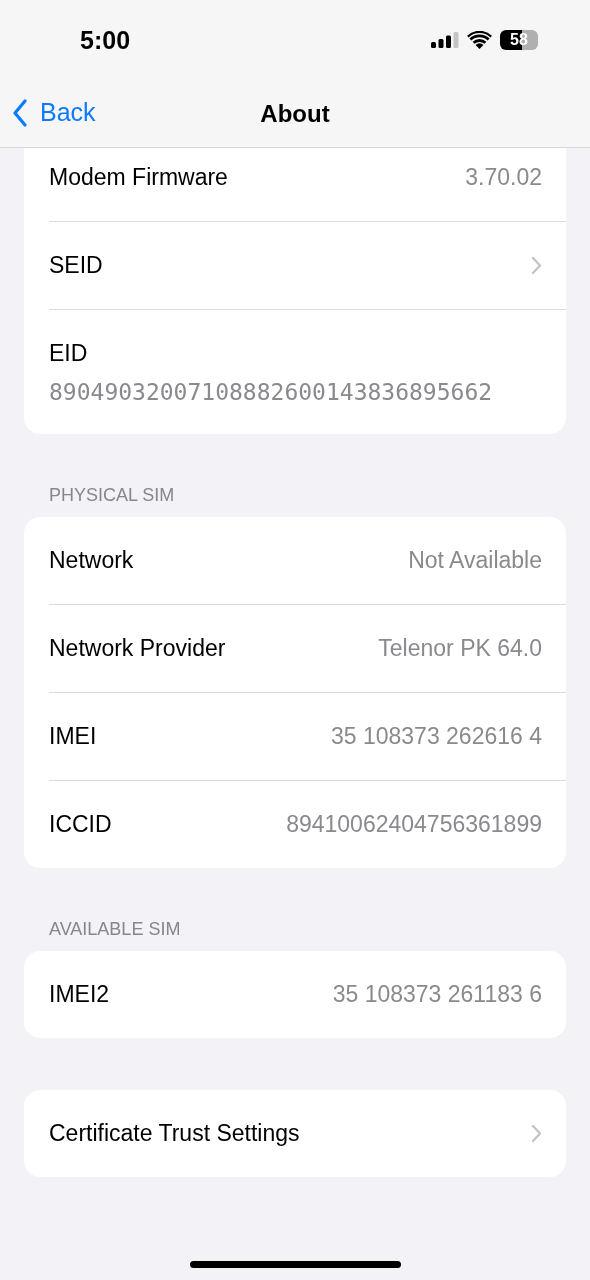 Image resolution: width=590 pixels, height=1280 pixels. I want to click on row-label: EID, so click(68, 353).